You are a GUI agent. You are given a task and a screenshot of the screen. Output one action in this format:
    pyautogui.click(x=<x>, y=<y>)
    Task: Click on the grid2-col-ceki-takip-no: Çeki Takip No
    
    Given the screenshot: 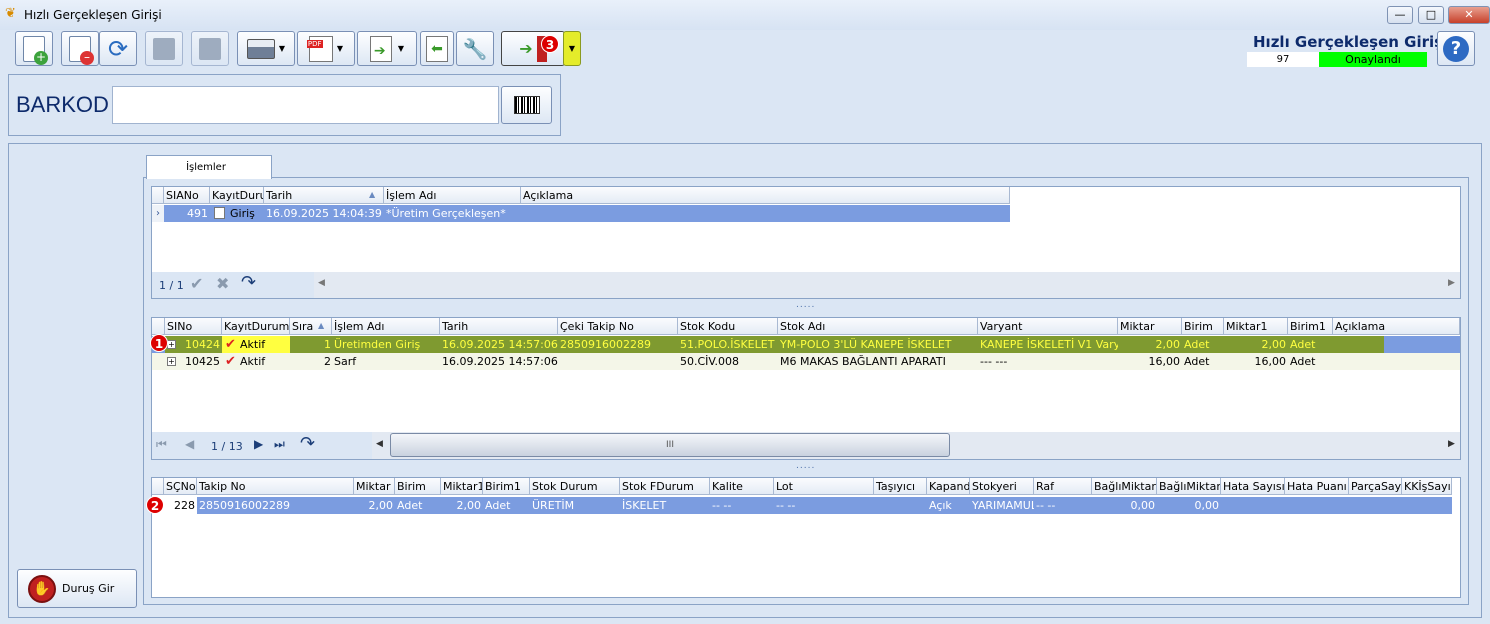 What is the action you would take?
    pyautogui.click(x=618, y=326)
    